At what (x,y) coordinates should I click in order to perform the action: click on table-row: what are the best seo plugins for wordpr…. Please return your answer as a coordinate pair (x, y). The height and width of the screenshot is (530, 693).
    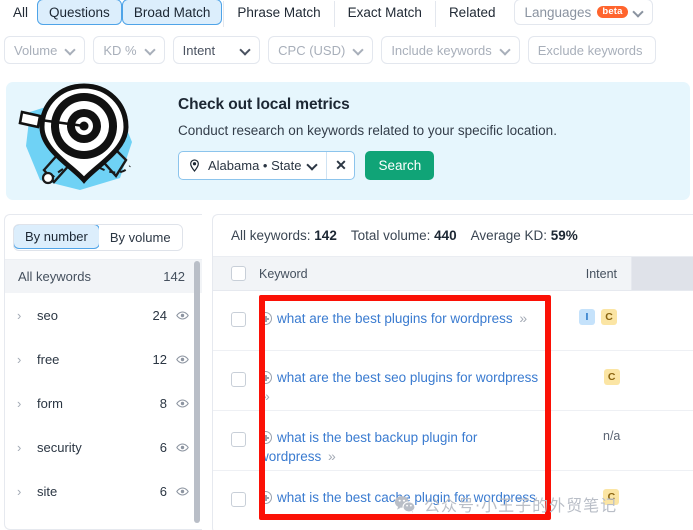
    Looking at the image, I should click on (453, 381).